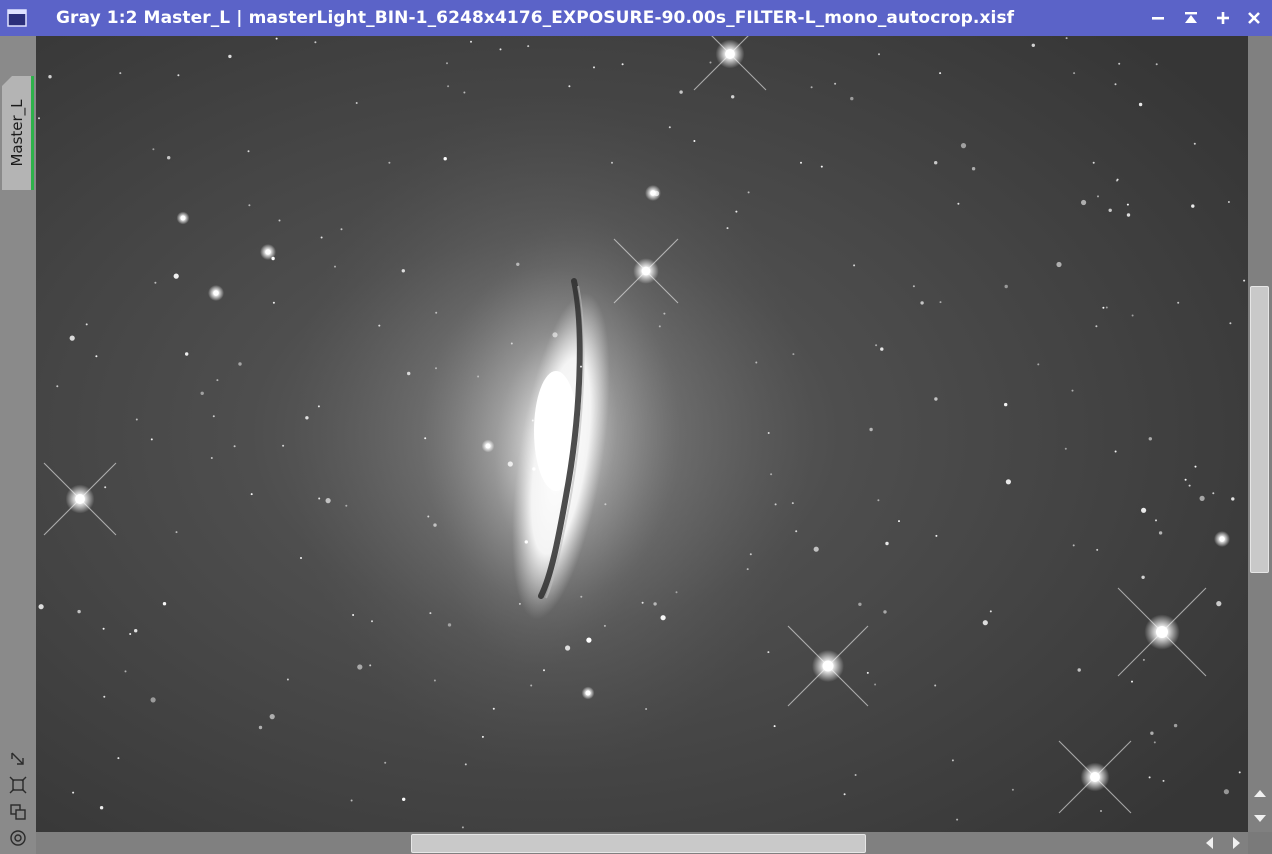  I want to click on target-icon, so click(18, 838).